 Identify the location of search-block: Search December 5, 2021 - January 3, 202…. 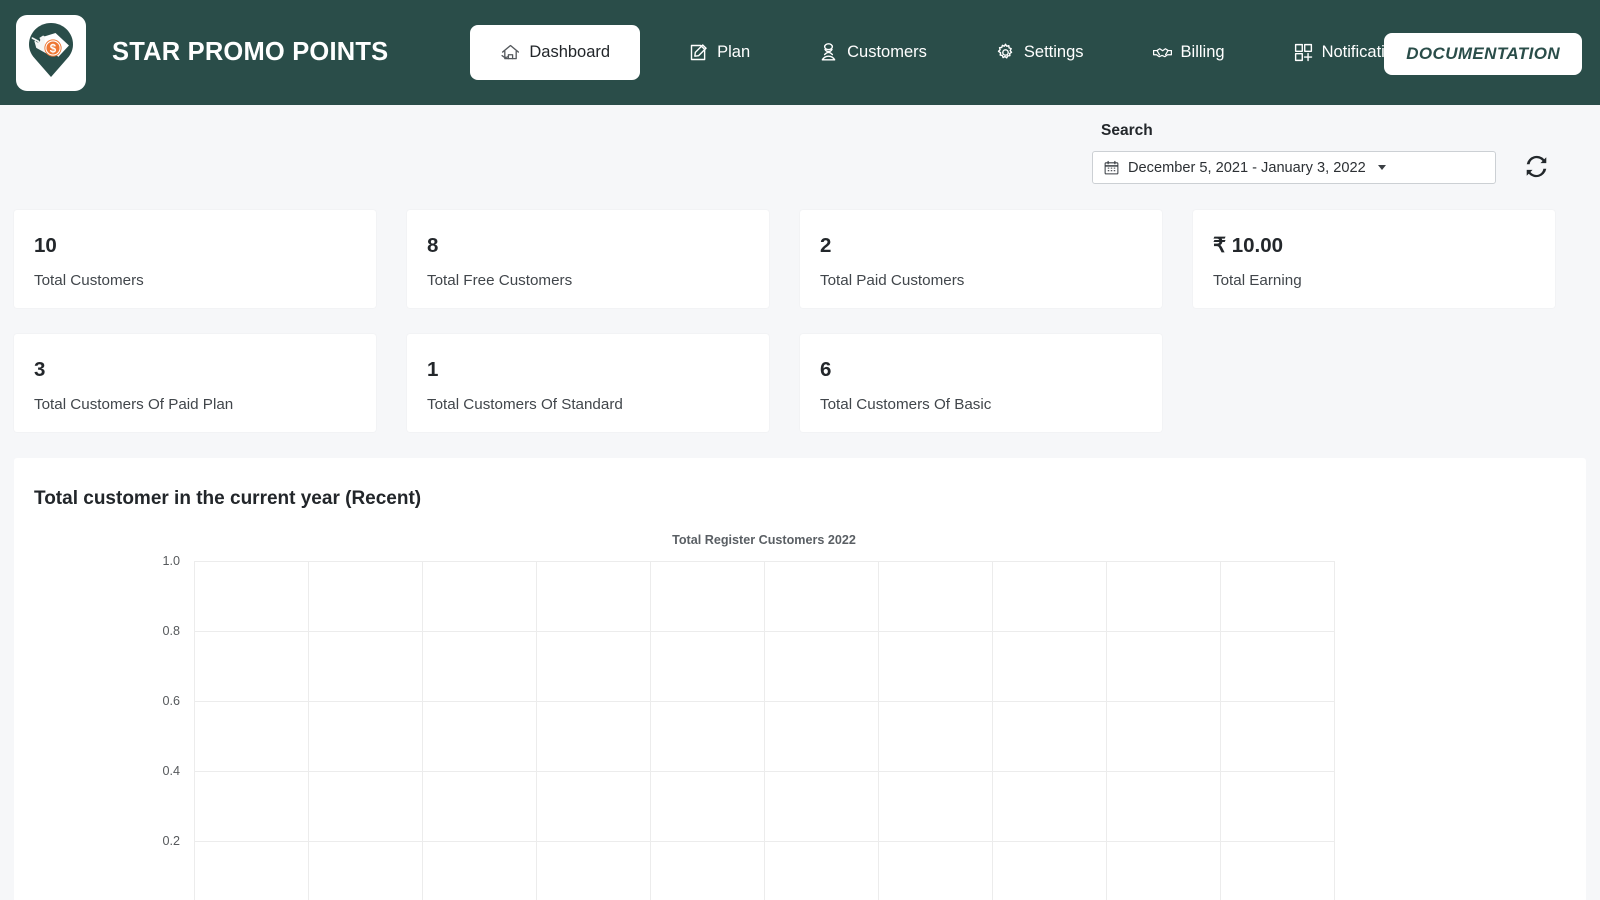
(1321, 153).